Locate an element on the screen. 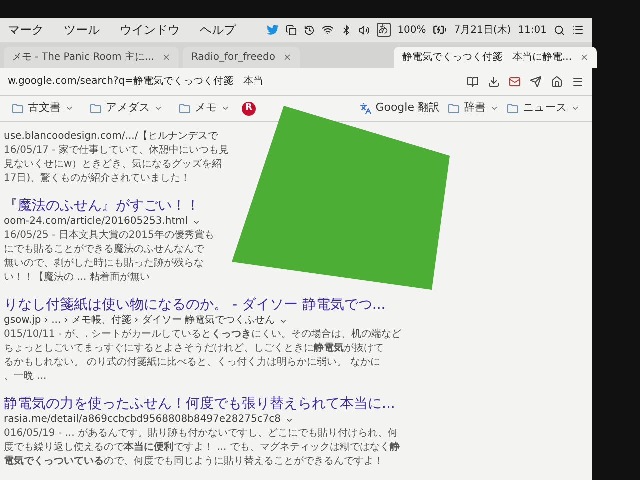 The height and width of the screenshot is (480, 640). result-snippet: 016/05/19 - ... があるんです。貼り跡も付かないですし、どこにでも貼り付けられ、何 is located at coordinates (201, 434).